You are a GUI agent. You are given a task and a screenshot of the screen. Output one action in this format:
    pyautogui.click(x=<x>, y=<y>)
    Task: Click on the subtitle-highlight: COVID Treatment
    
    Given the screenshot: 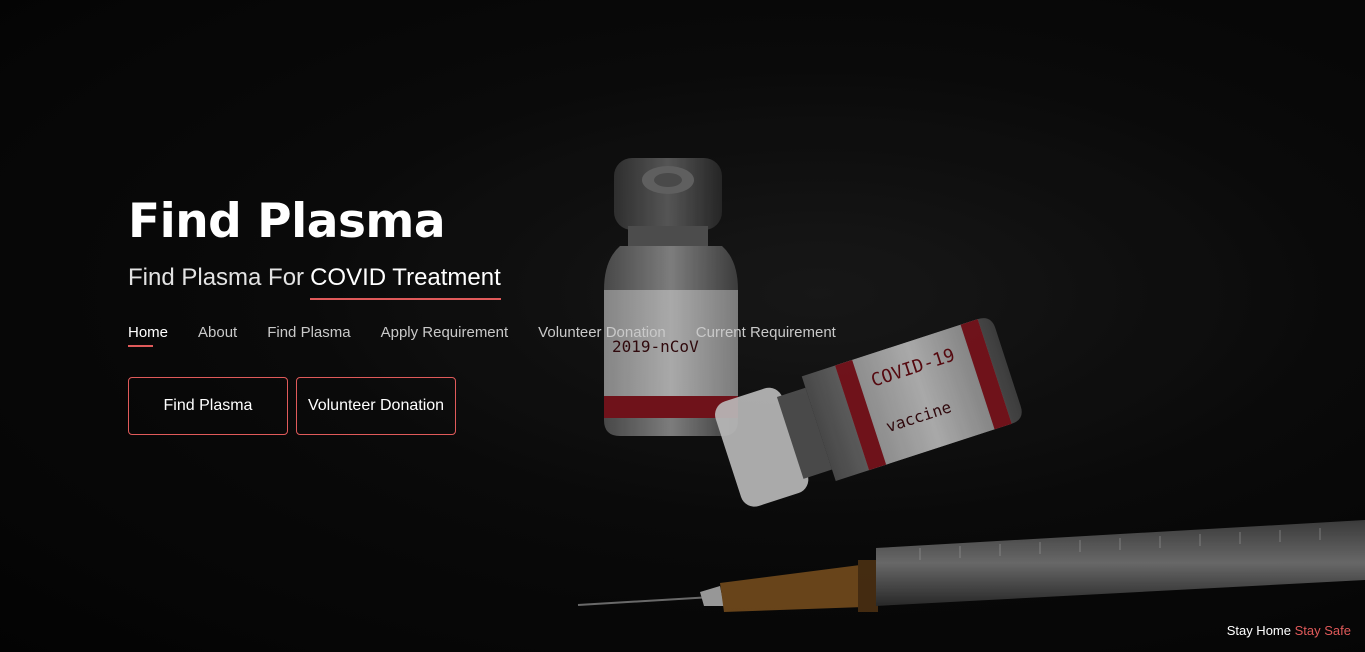 What is the action you would take?
    pyautogui.click(x=405, y=281)
    